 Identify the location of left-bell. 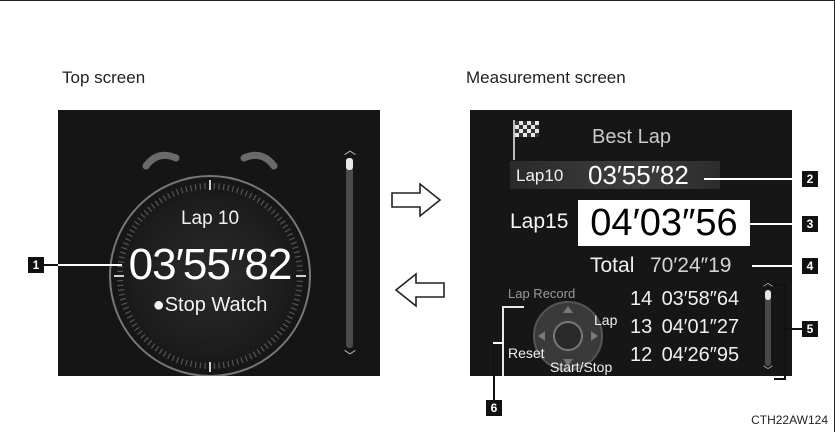
(161, 160).